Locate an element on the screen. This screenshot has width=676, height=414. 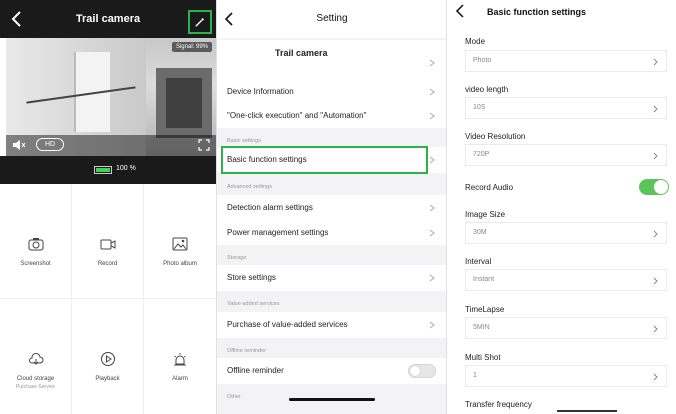
video-resolution-label: Video Resolution is located at coordinates (495, 136).